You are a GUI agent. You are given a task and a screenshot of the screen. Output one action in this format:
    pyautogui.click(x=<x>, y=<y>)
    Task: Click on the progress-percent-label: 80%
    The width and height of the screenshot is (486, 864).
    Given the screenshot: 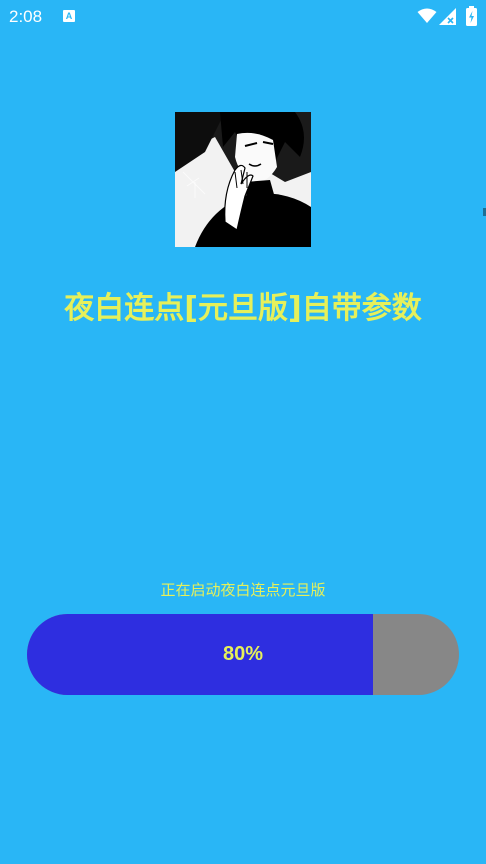 What is the action you would take?
    pyautogui.click(x=243, y=654)
    